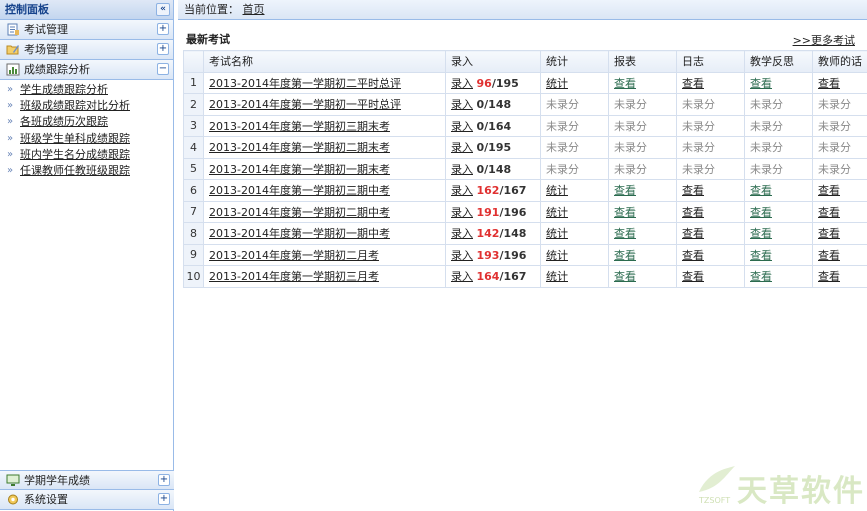 Image resolution: width=867 pixels, height=511 pixels. I want to click on exam-name-link: 2013-2014年度第一学期初二月考, so click(294, 255).